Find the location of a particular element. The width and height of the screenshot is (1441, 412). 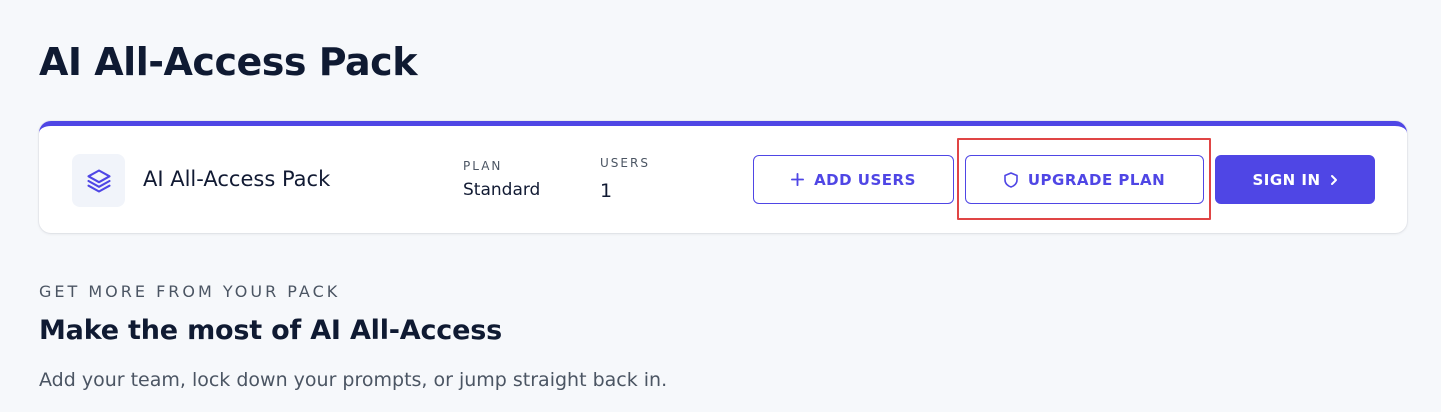

add-users-label: ADD USERS is located at coordinates (865, 179).